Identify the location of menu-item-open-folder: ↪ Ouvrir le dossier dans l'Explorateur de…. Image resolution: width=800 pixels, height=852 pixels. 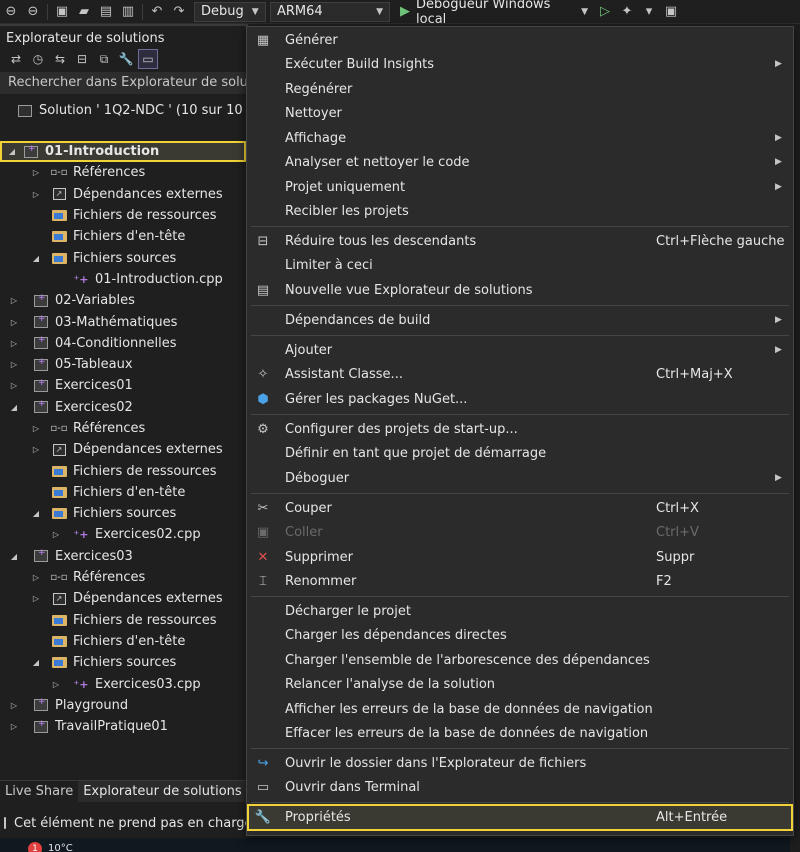
(520, 763).